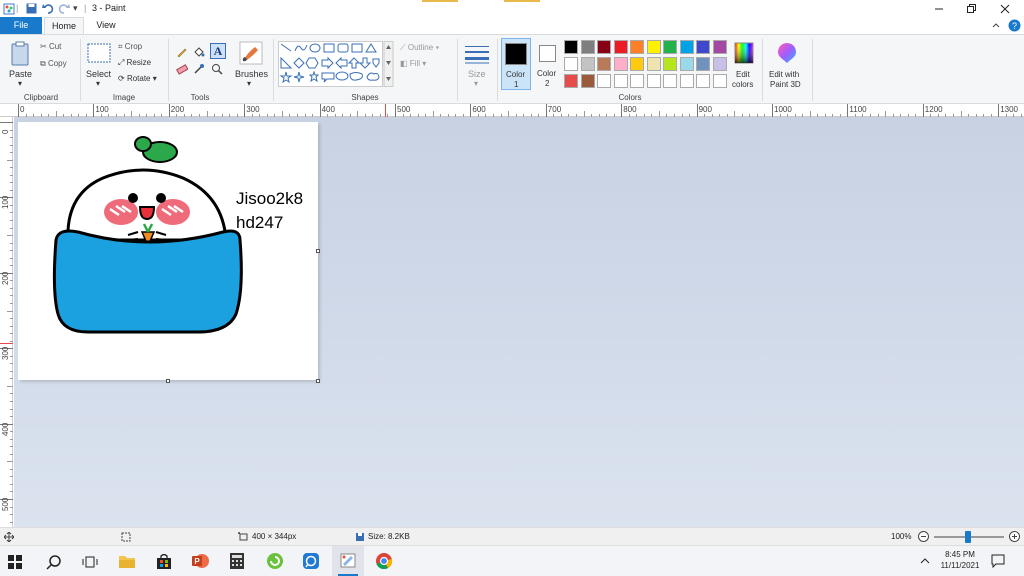 The height and width of the screenshot is (576, 1024). Describe the element at coordinates (130, 47) in the screenshot. I see `crop-button: ⌗ Crop` at that location.